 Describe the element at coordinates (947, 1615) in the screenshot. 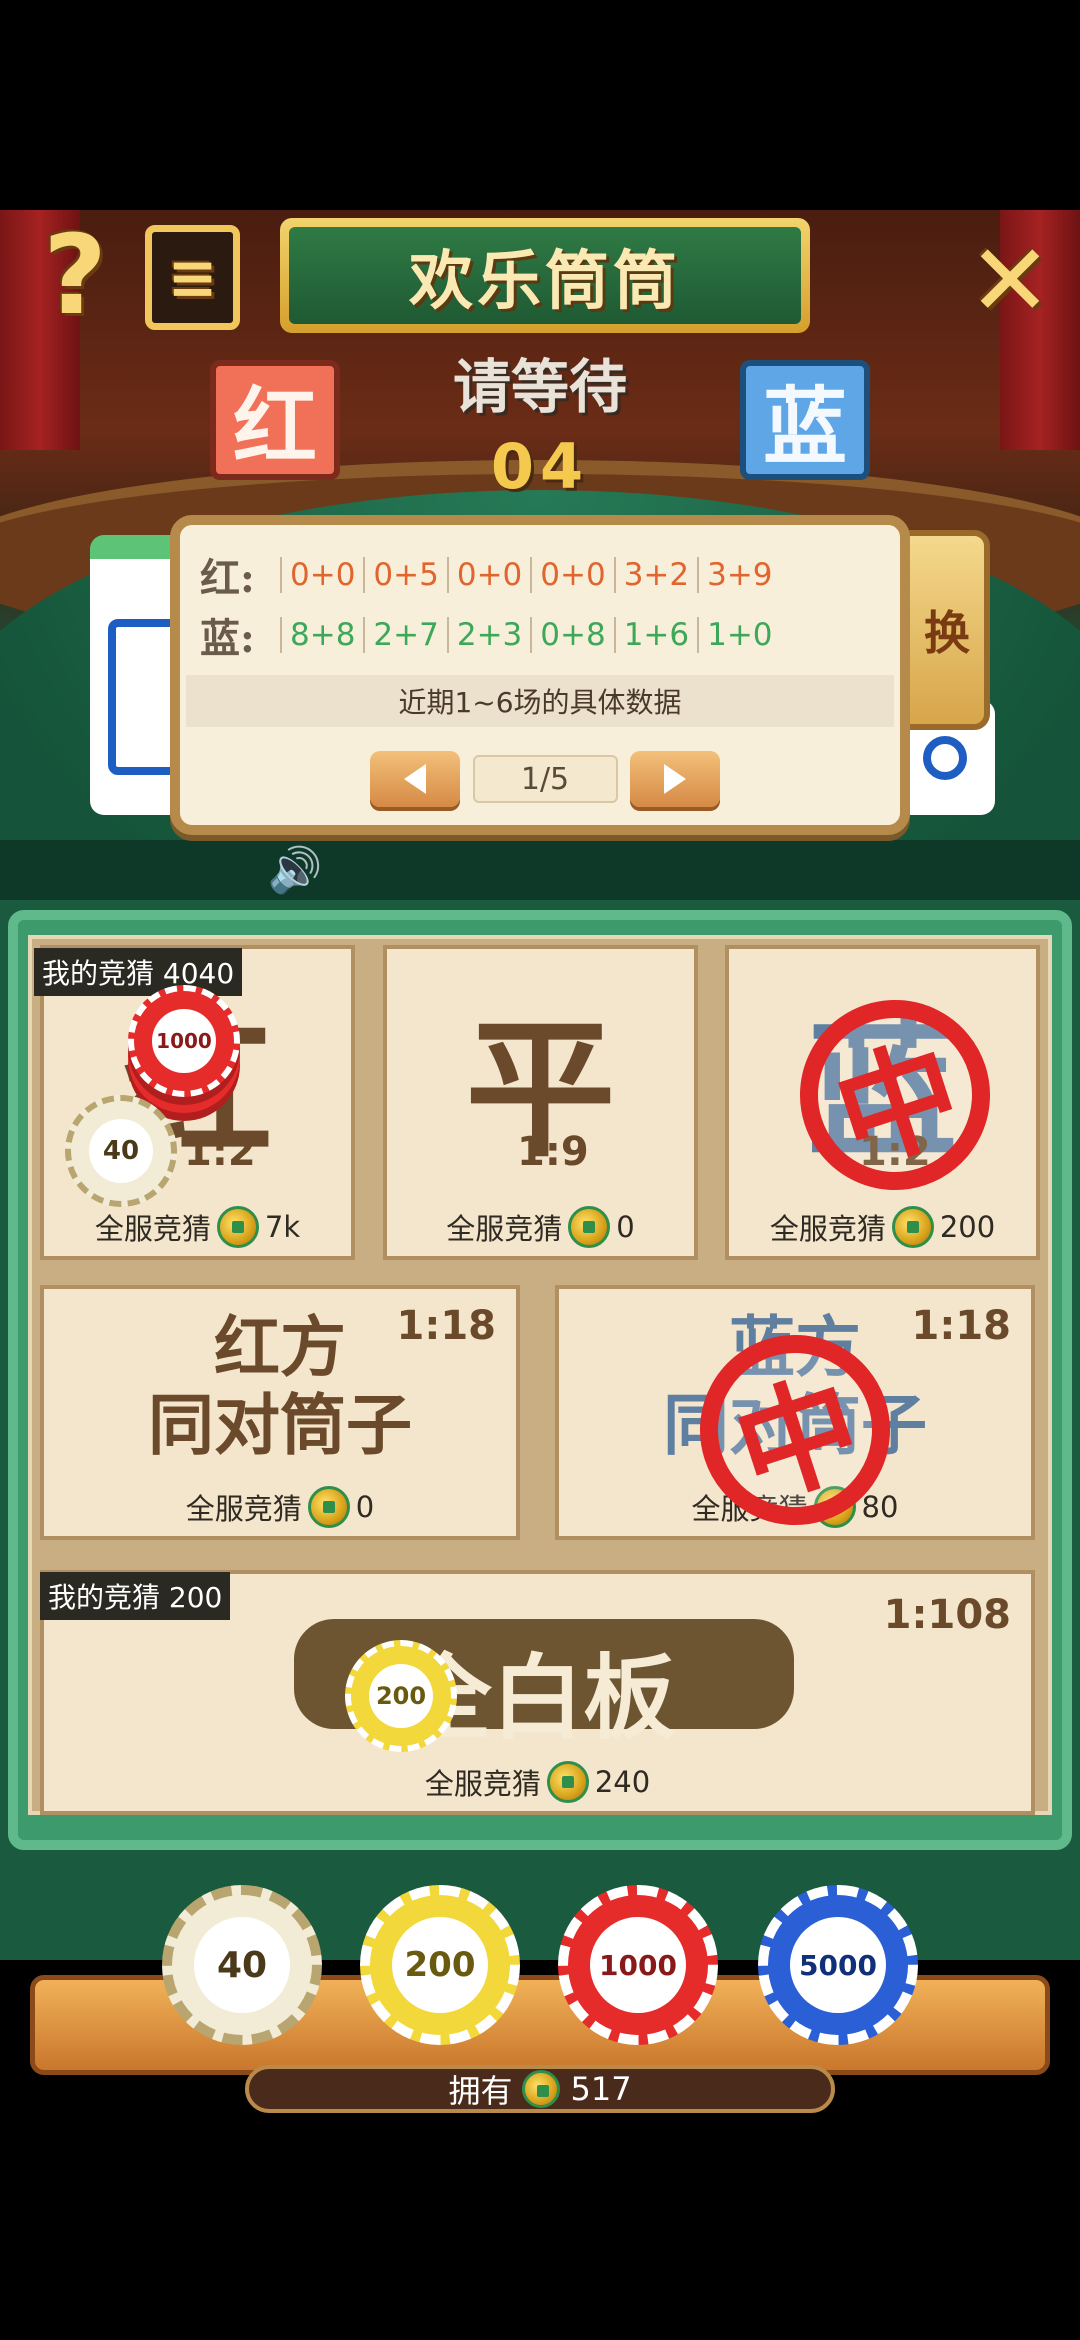

I see `bet-cell-odds: 1:108` at that location.